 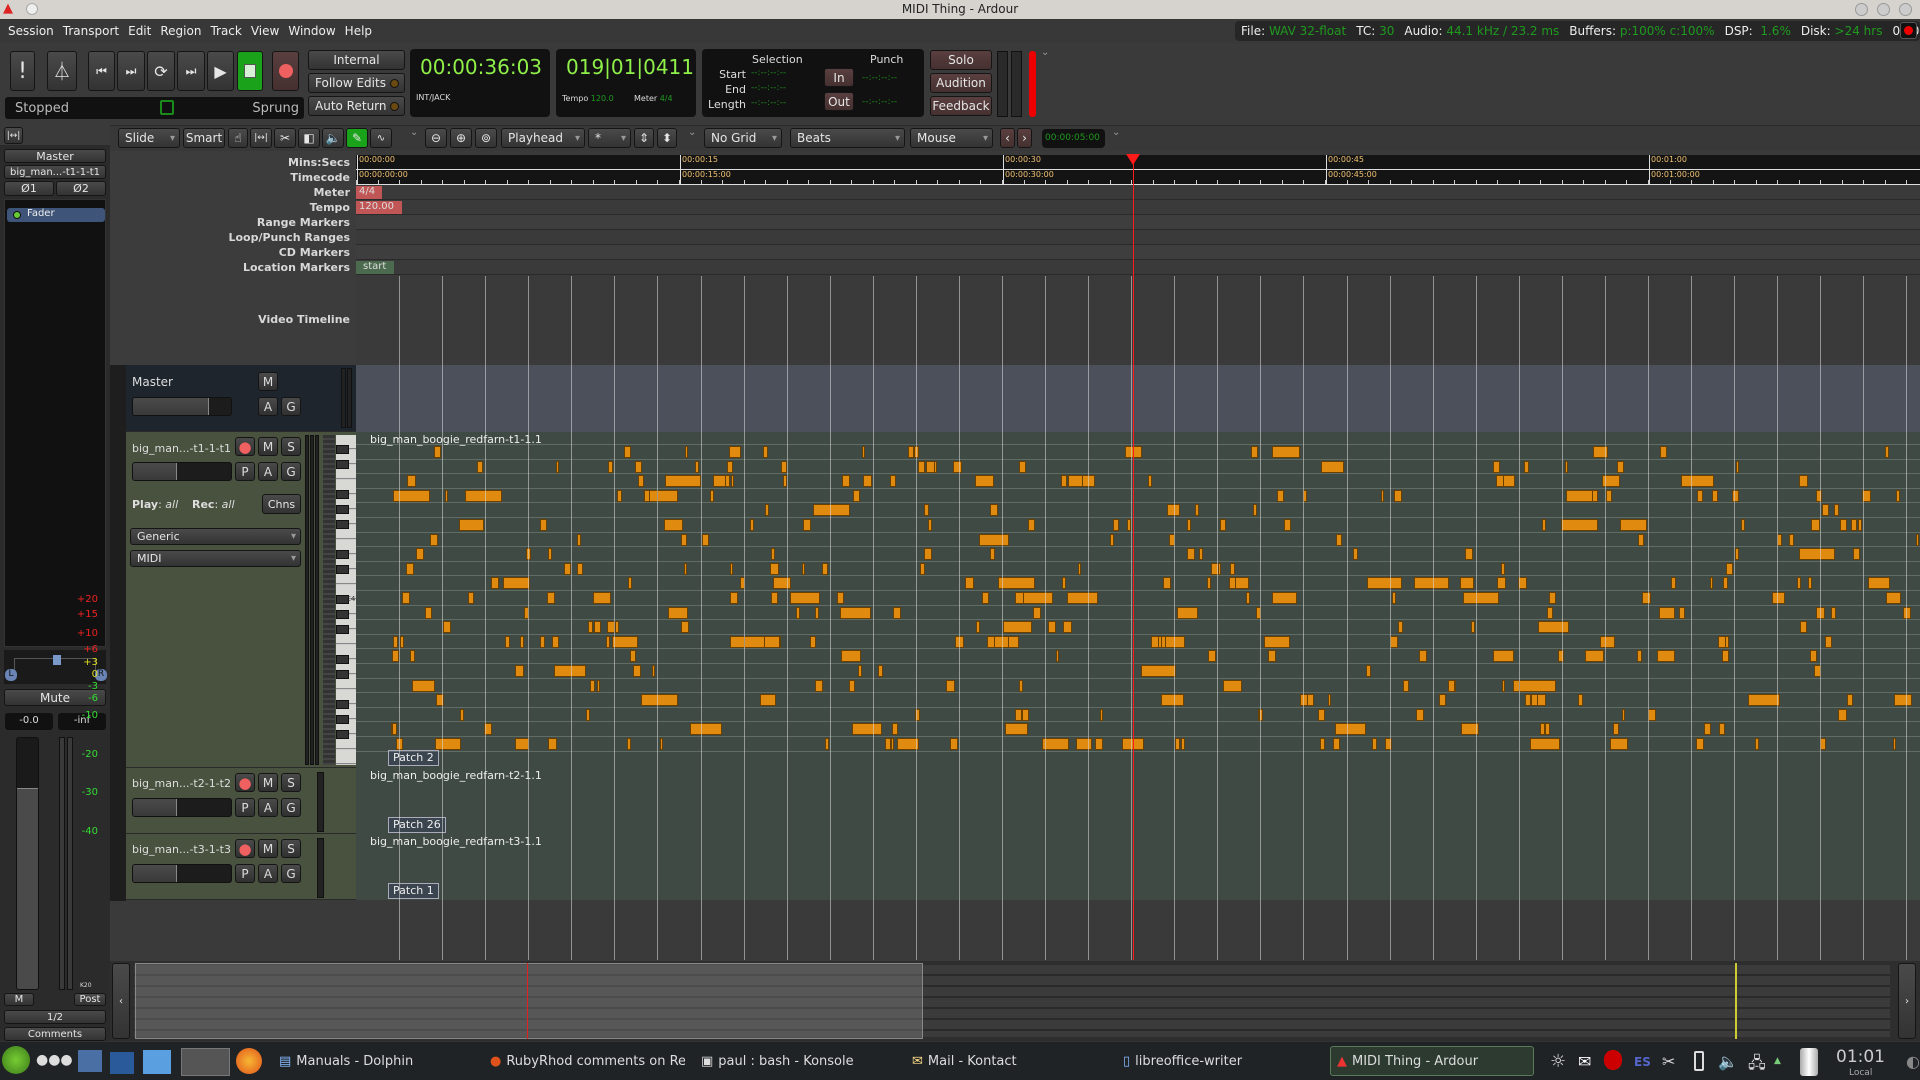 What do you see at coordinates (245, 446) in the screenshot?
I see `record-arm-button: ●` at bounding box center [245, 446].